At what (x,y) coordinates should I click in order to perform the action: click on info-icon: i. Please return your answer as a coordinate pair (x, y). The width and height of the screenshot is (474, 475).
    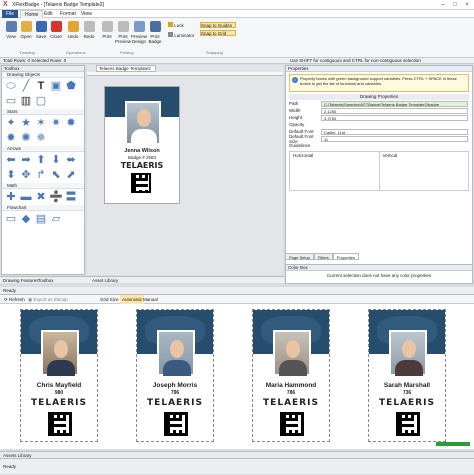
    Looking at the image, I should click on (295, 80).